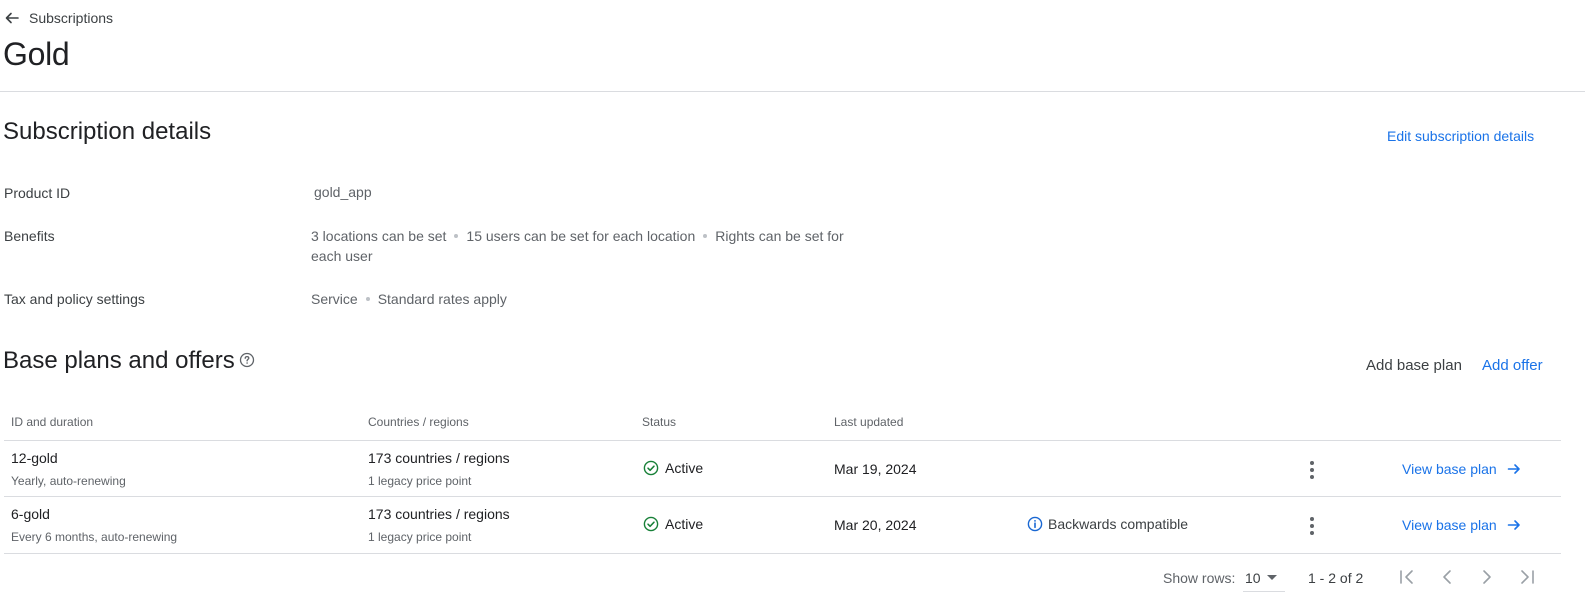 The height and width of the screenshot is (612, 1585). Describe the element at coordinates (418, 422) in the screenshot. I see `column-header-regions: Countries / regions` at that location.